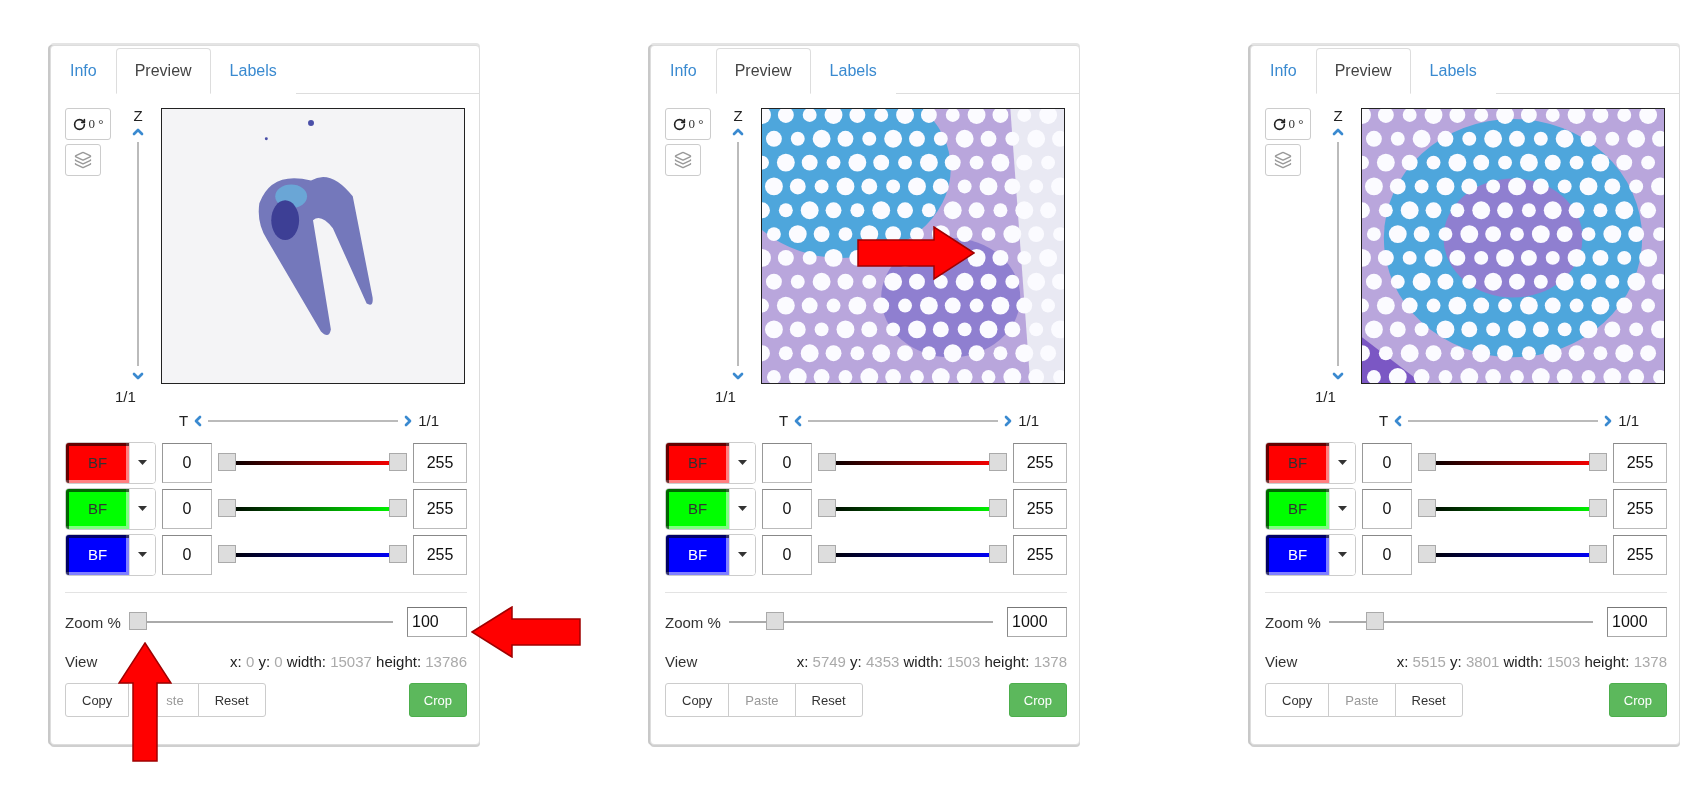 This screenshot has height=798, width=1700. What do you see at coordinates (1531, 661) in the screenshot?
I see `view-coordinates: x: 5515 y: 3801 width: 1503 height: 1378` at bounding box center [1531, 661].